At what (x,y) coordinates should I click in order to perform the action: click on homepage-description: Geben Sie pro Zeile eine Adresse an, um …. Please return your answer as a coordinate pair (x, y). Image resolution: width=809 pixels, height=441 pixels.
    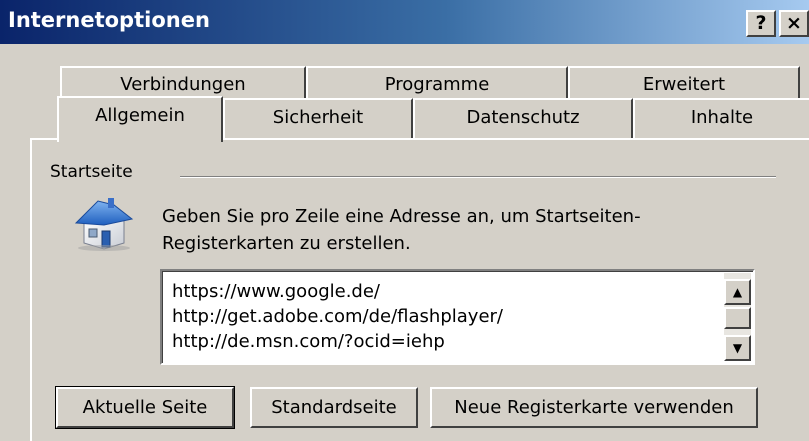
    Looking at the image, I should click on (442, 230).